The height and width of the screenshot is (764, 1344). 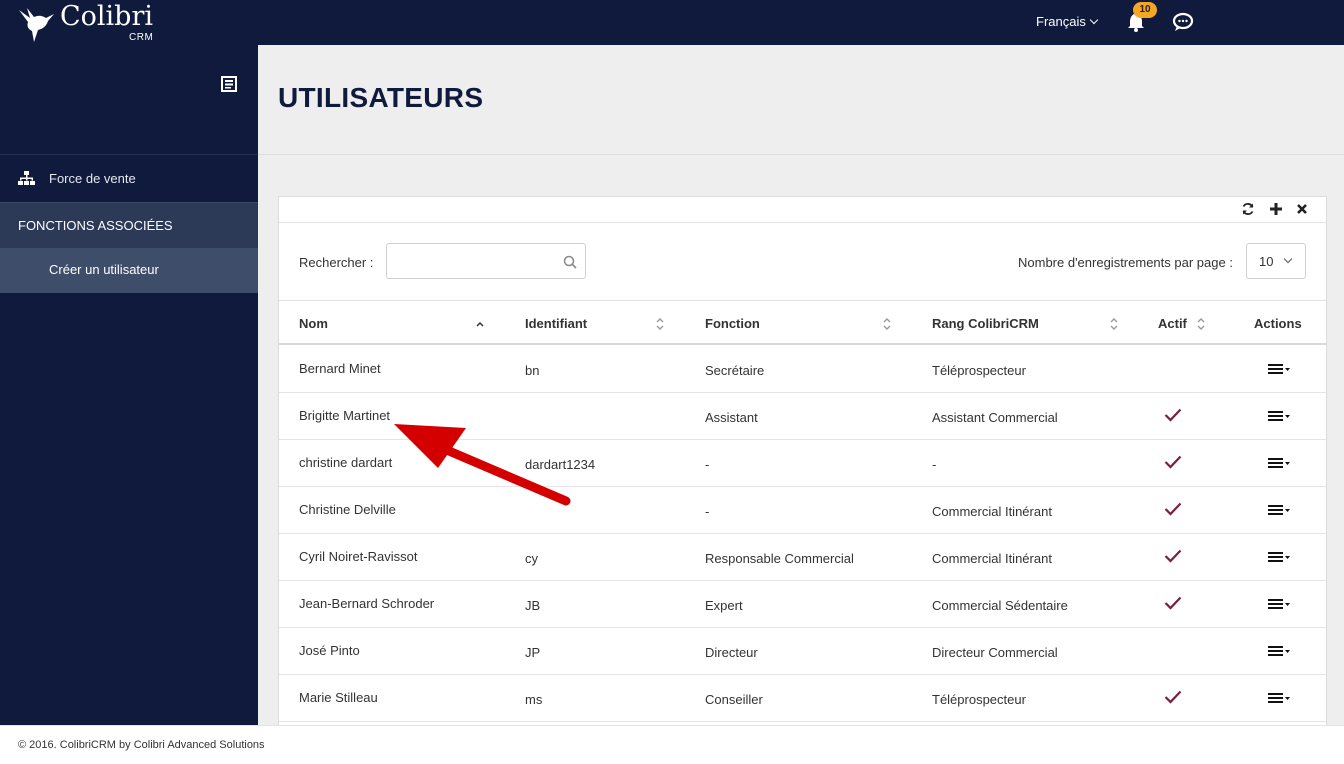 I want to click on language-label: Français, so click(x=1061, y=21).